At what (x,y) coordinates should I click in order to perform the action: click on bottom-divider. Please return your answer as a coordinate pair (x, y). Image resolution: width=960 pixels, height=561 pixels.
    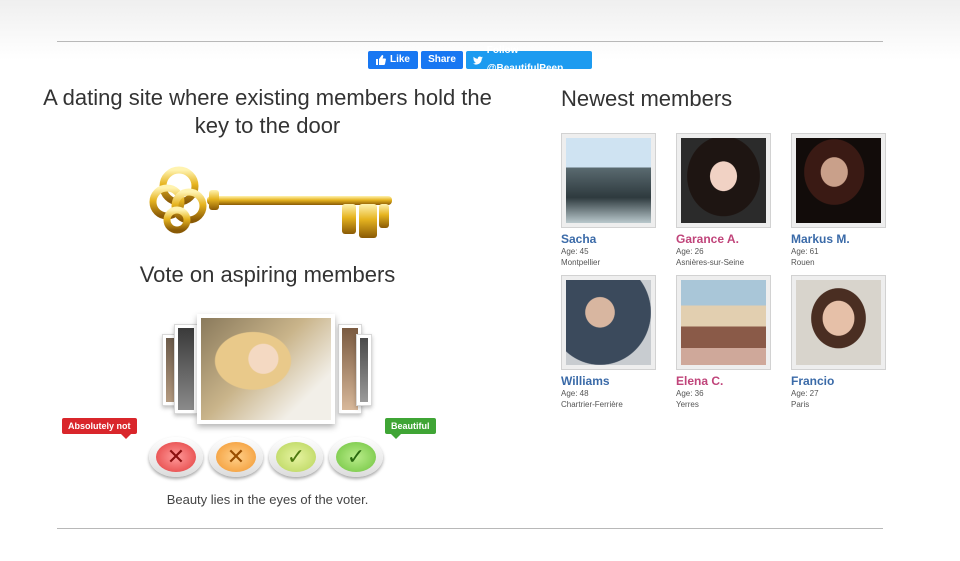
    Looking at the image, I should click on (470, 528).